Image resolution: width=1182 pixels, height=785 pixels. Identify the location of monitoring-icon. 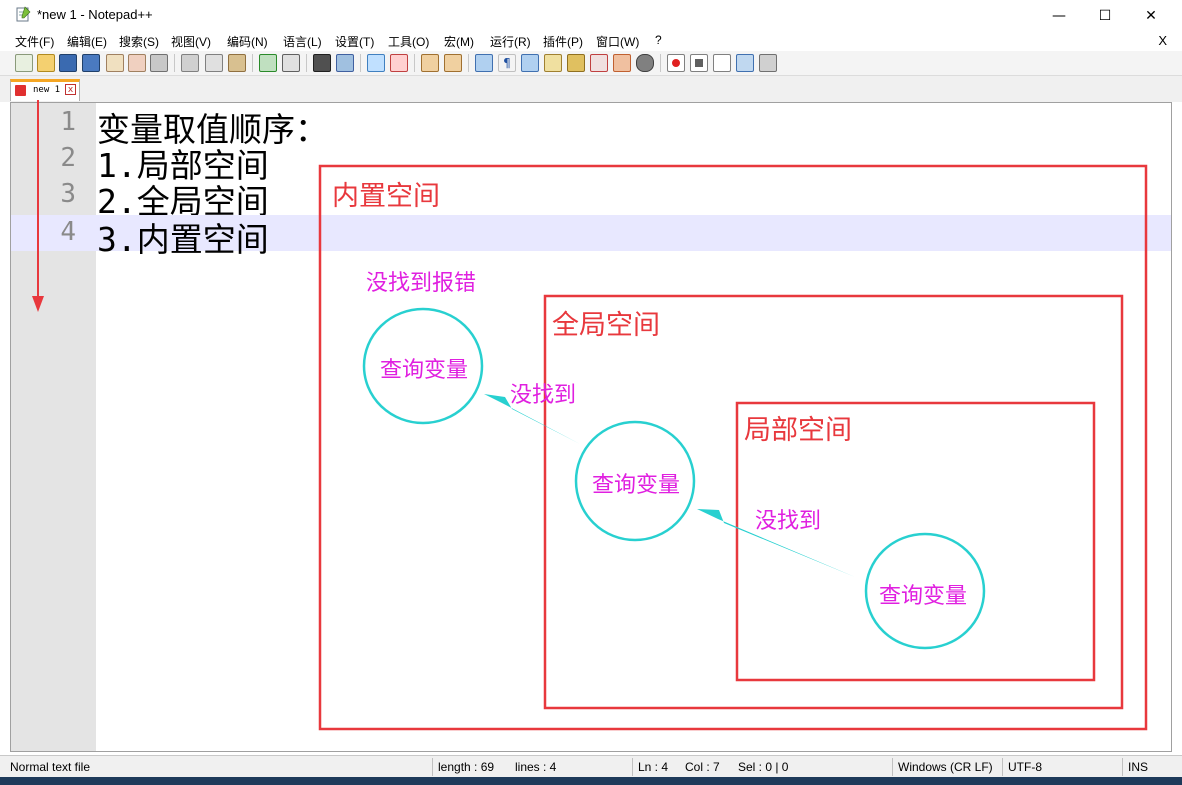
(645, 63).